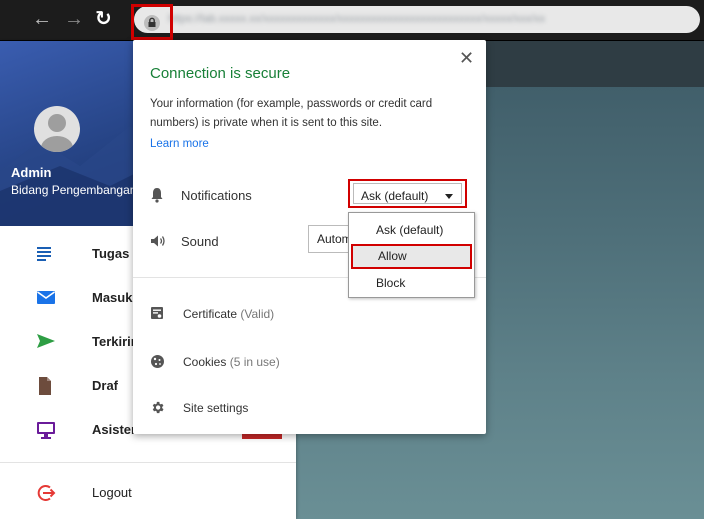 Image resolution: width=704 pixels, height=519 pixels. Describe the element at coordinates (205, 362) in the screenshot. I see `cookies-text: Cookies` at that location.